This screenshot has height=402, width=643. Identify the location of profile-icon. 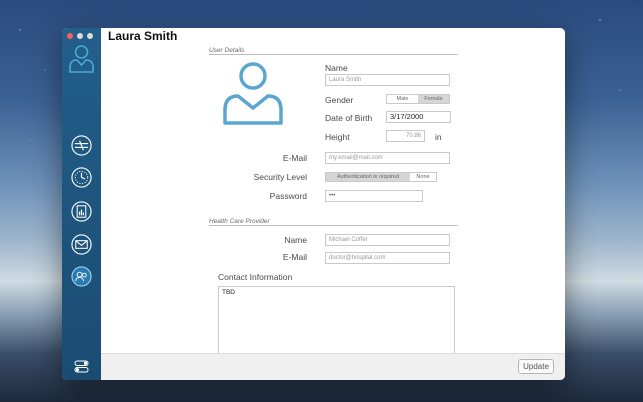
(81, 58).